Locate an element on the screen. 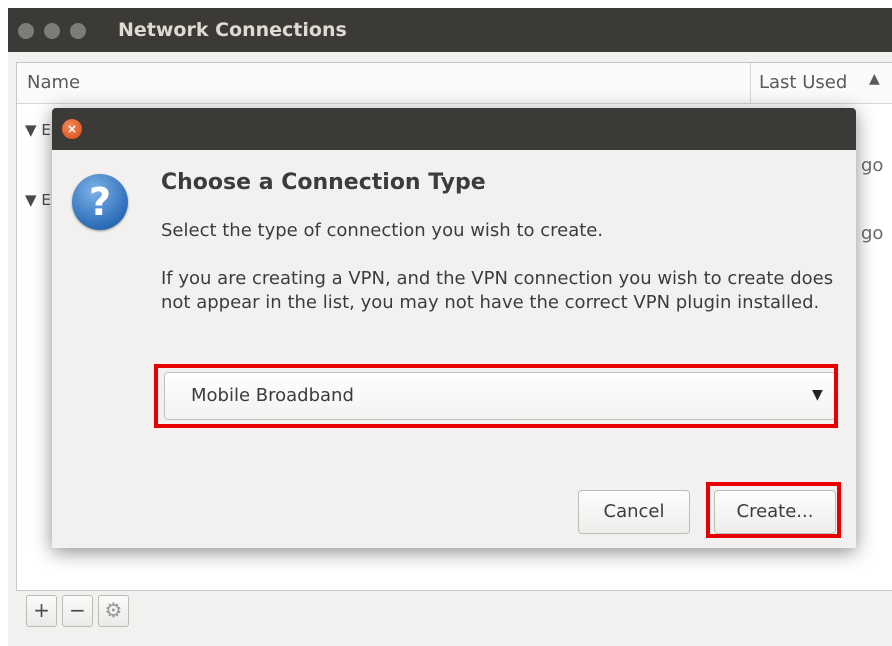  highlight-box-create is located at coordinates (773, 510).